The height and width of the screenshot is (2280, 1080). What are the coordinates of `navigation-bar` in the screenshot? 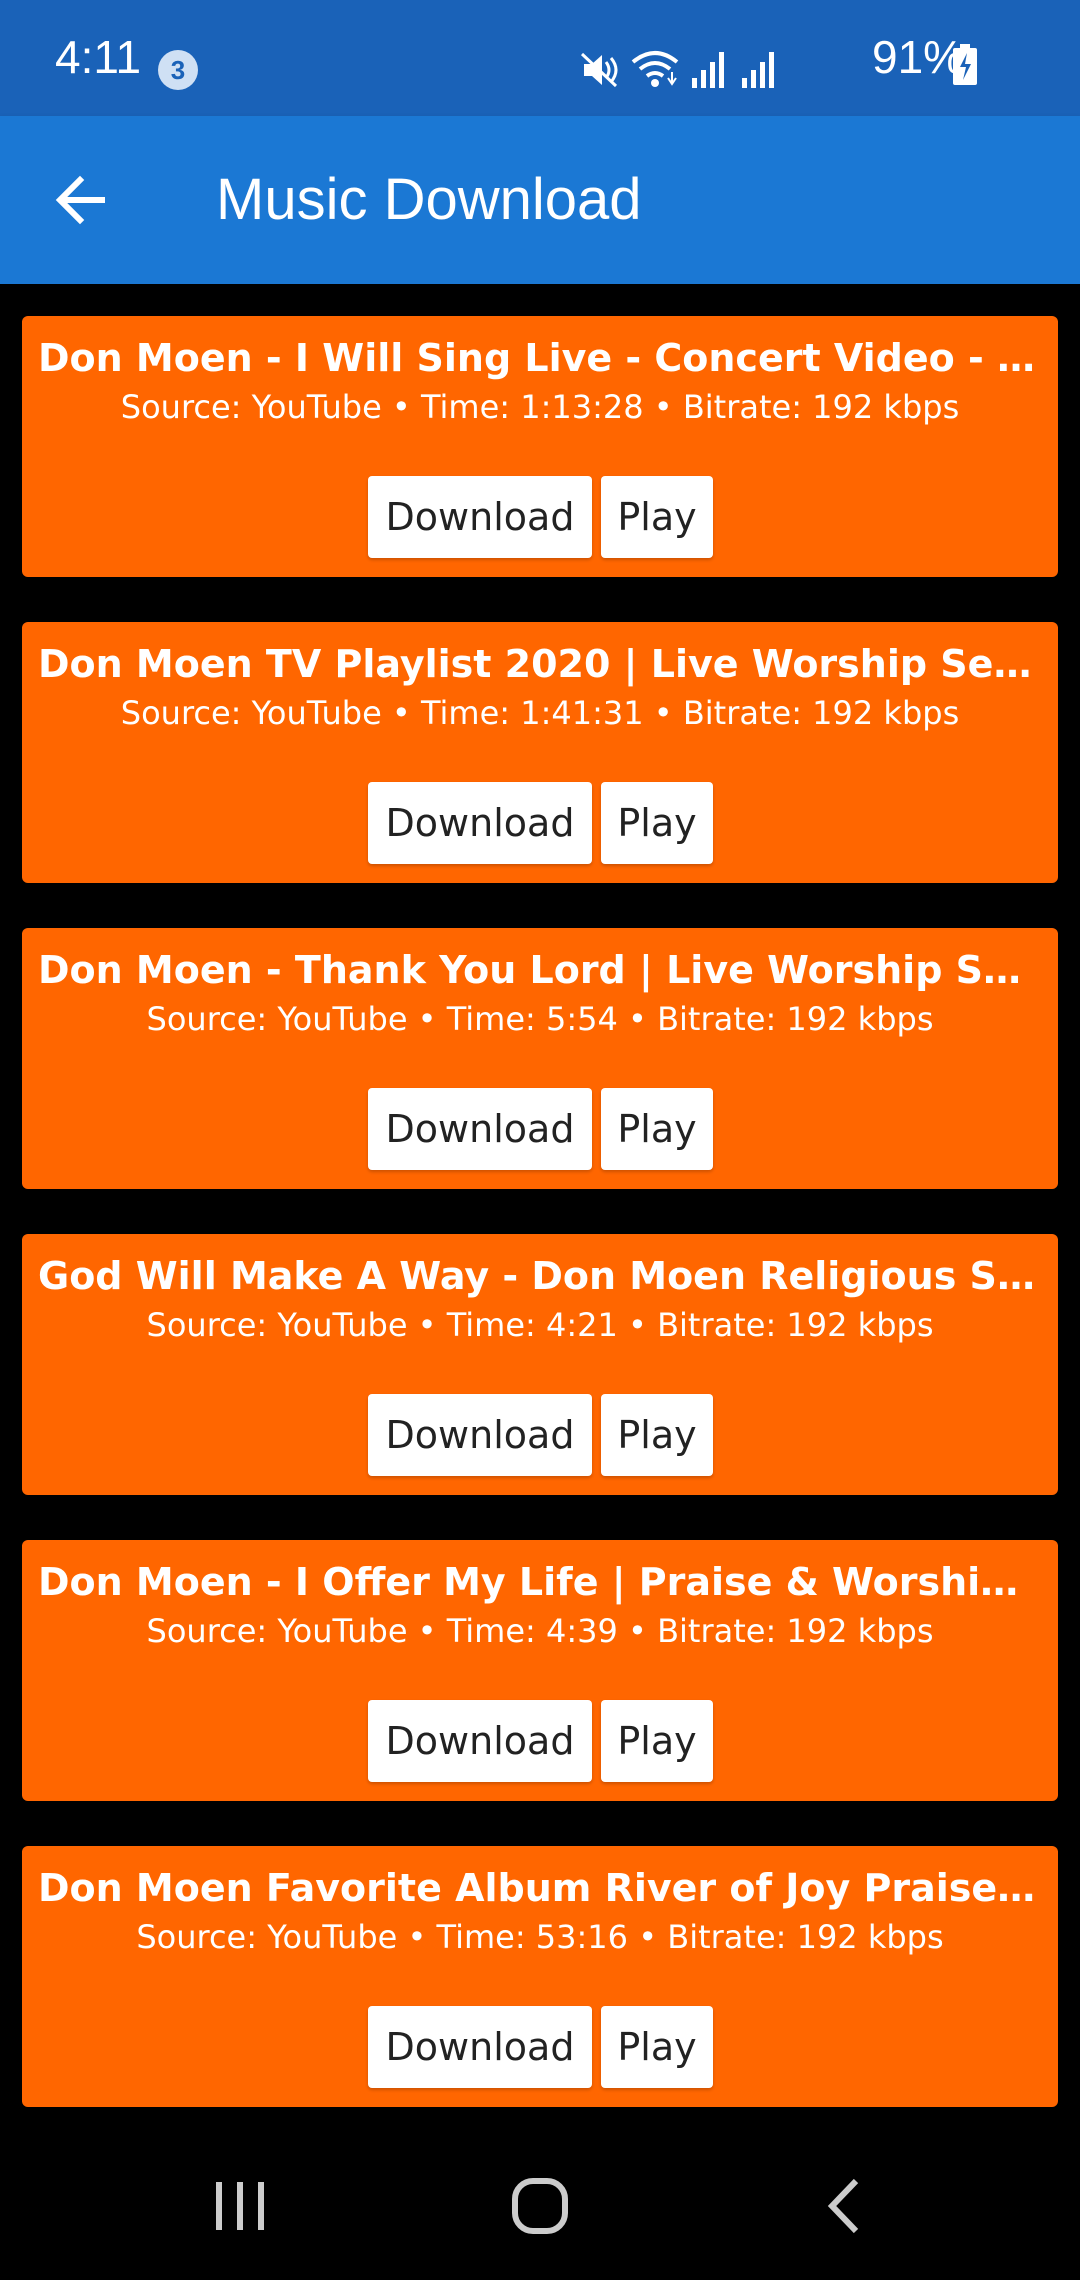 It's located at (540, 2200).